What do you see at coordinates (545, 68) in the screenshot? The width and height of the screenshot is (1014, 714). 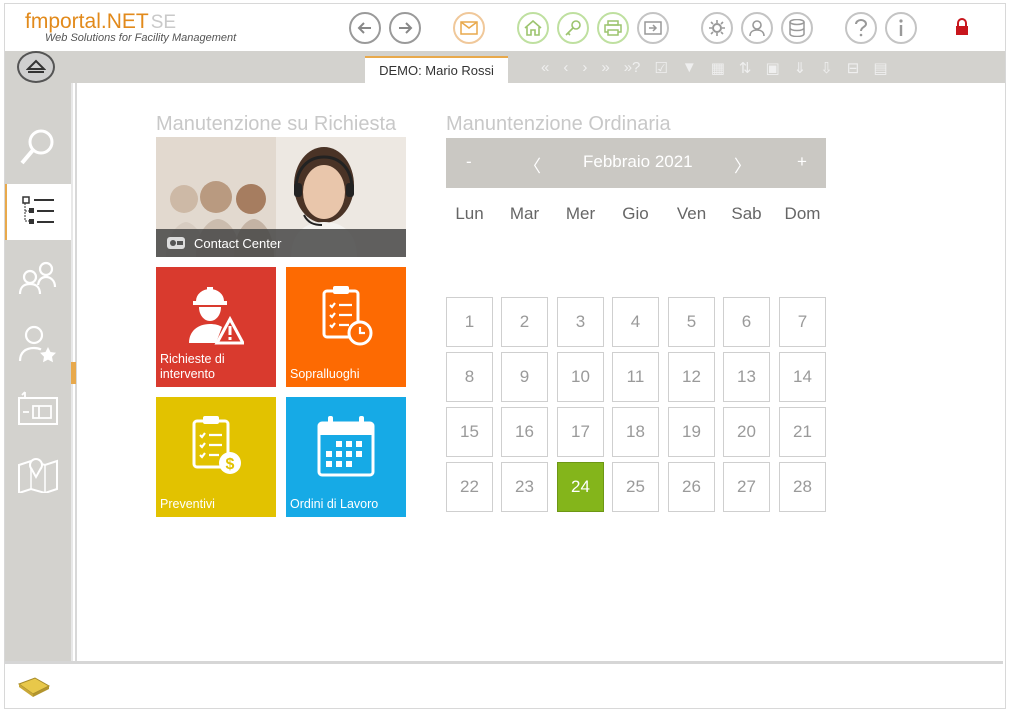 I see `first-record-icon: «` at bounding box center [545, 68].